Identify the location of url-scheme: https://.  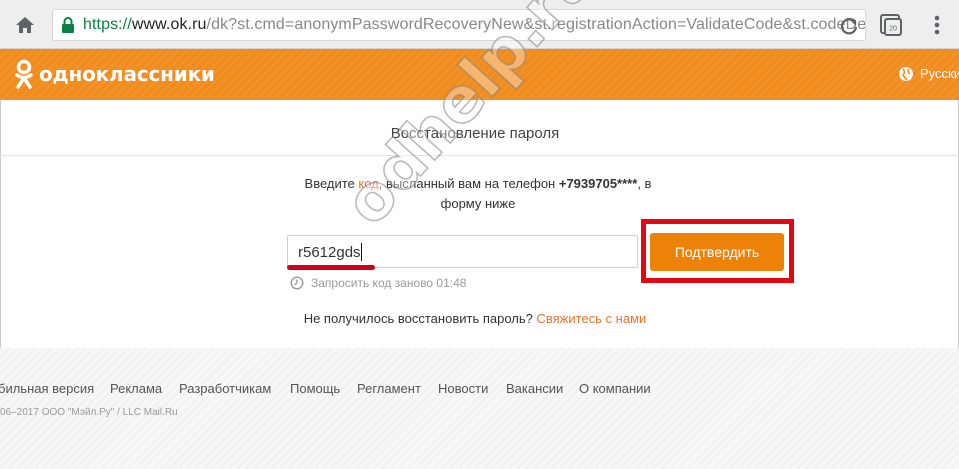
(107, 24).